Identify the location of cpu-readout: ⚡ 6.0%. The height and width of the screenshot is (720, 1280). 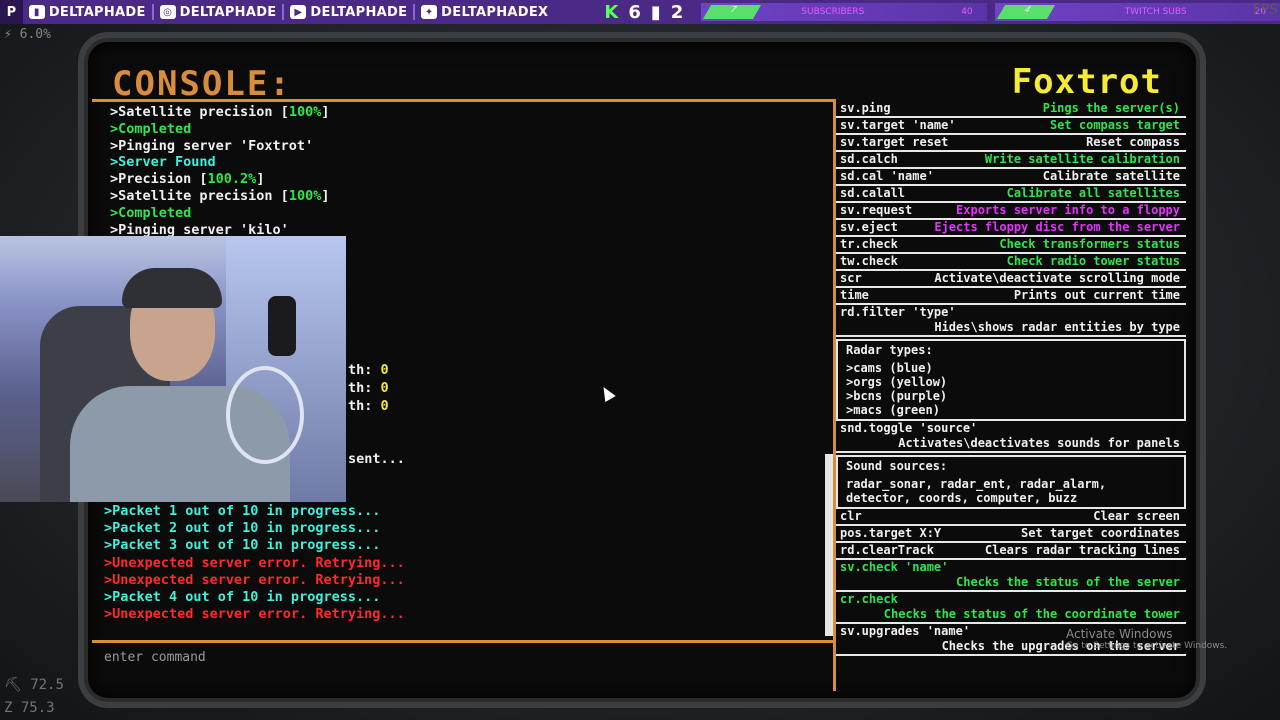
(27, 34).